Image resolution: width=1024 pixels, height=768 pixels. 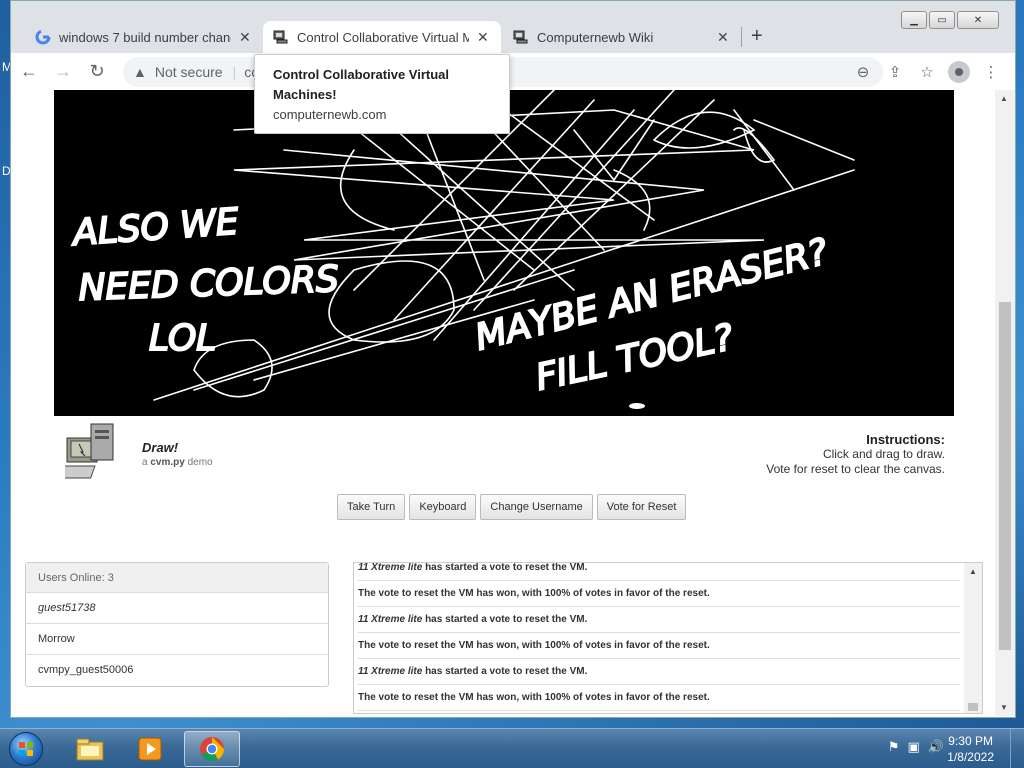 I want to click on toolbar-actions: ⊖ ⇪ ☆ ⋮, so click(x=927, y=72).